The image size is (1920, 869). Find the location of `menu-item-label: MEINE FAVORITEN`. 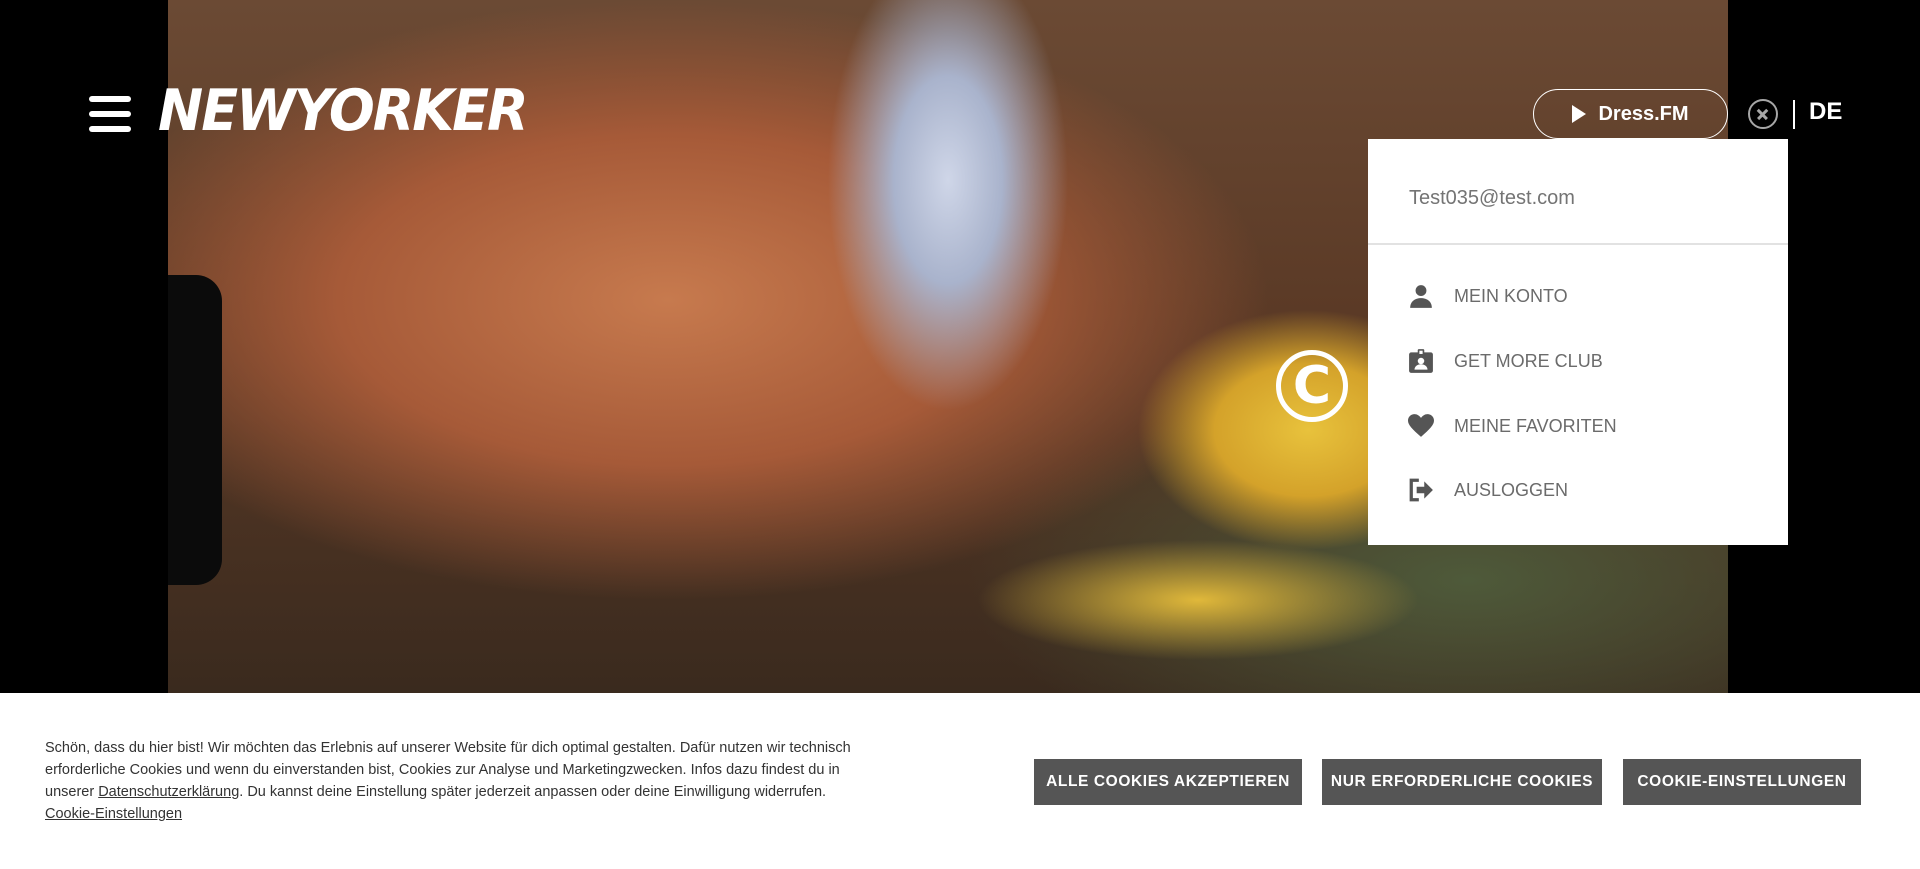

menu-item-label: MEINE FAVORITEN is located at coordinates (1535, 425).